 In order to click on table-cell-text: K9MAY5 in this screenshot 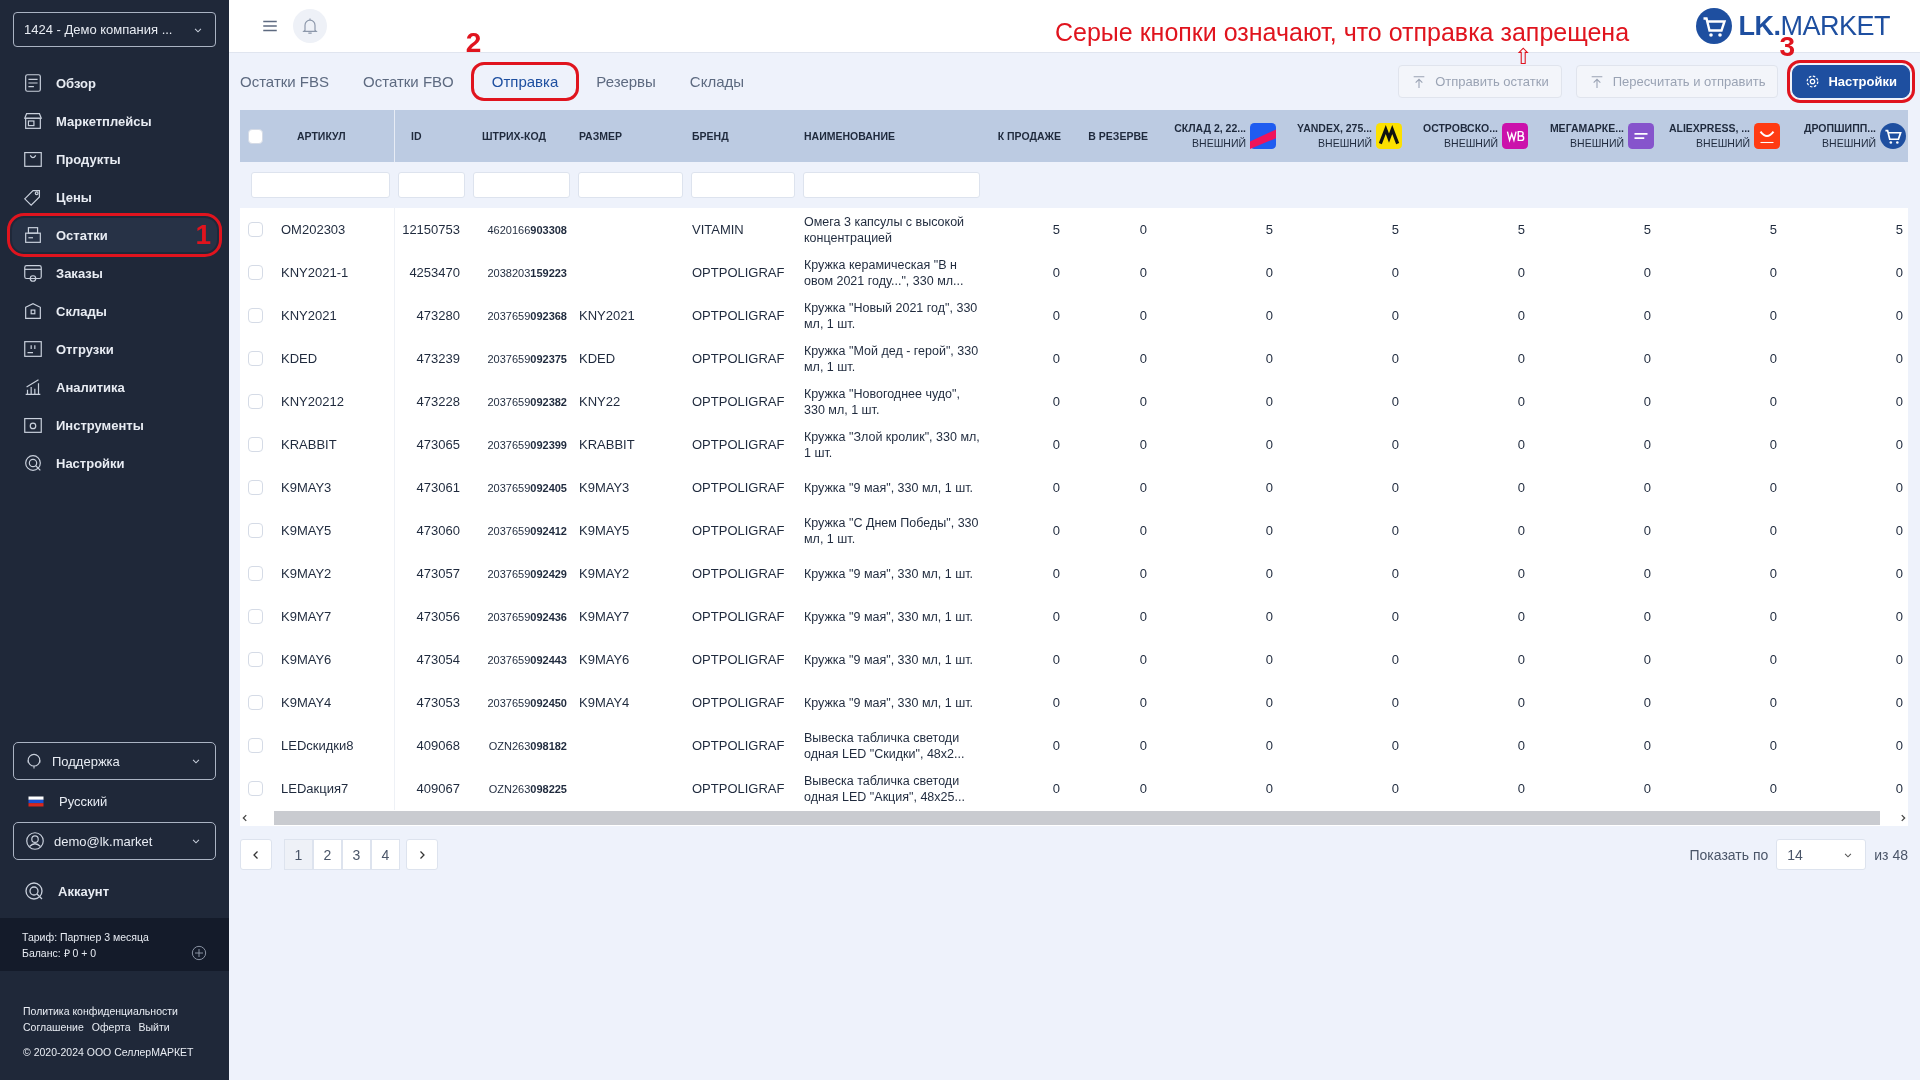, I will do `click(306, 530)`.